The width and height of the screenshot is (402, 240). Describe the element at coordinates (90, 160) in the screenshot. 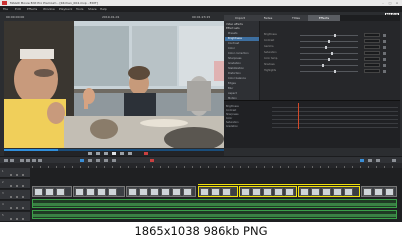

I see `split-icon` at that location.